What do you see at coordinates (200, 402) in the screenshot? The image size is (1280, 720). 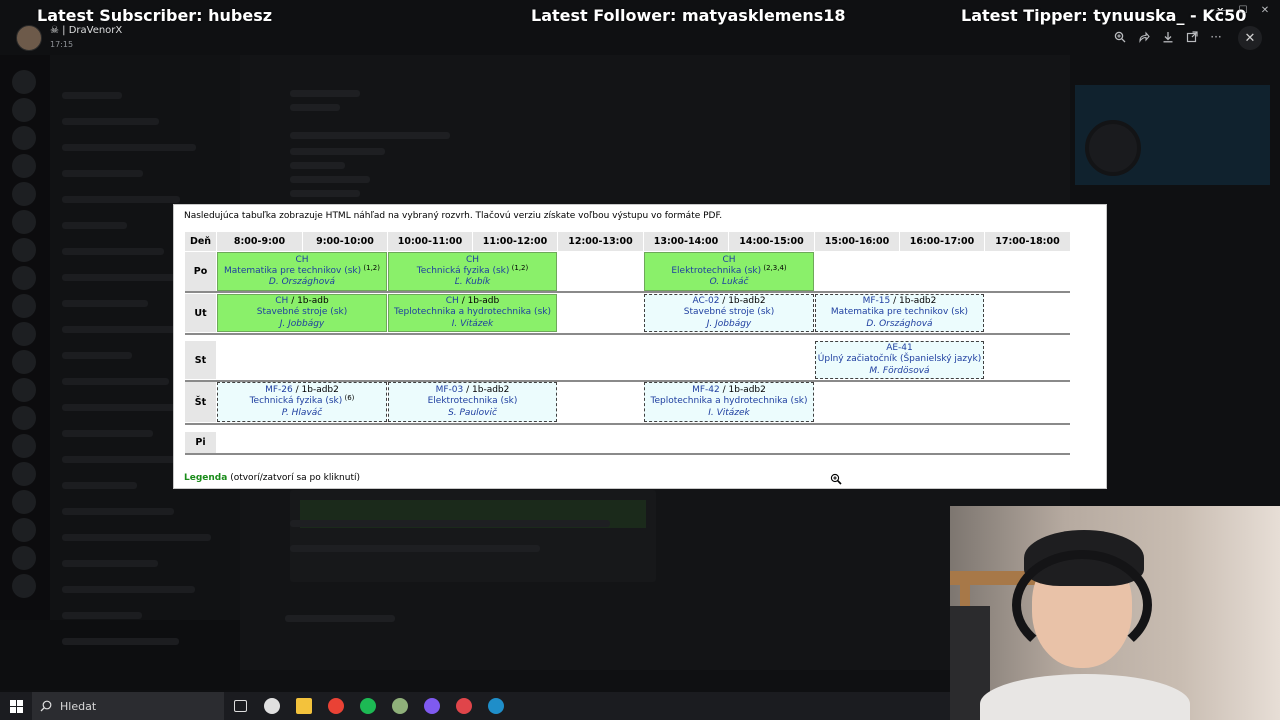 I see `day-label-št: Št` at bounding box center [200, 402].